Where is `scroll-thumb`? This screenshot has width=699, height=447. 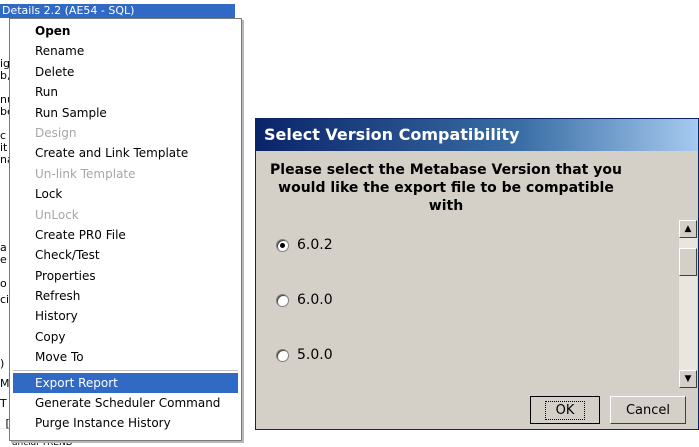 scroll-thumb is located at coordinates (688, 262).